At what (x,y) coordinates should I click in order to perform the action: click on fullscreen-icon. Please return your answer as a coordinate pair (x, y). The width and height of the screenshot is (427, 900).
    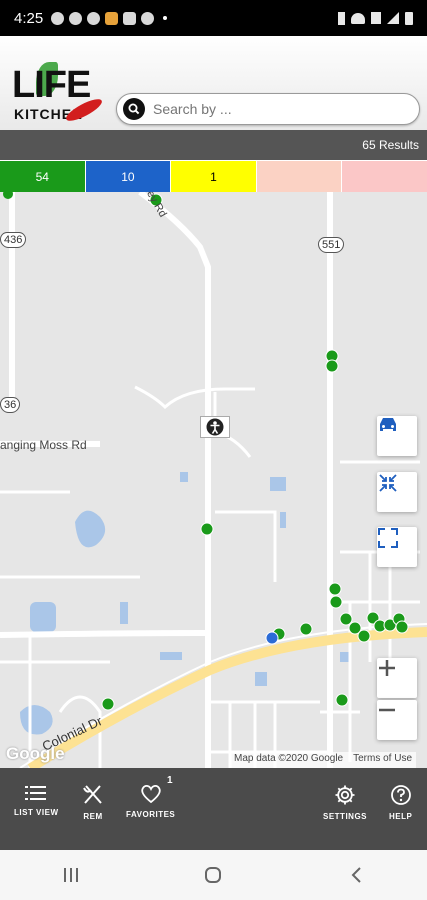
    Looking at the image, I should click on (388, 538).